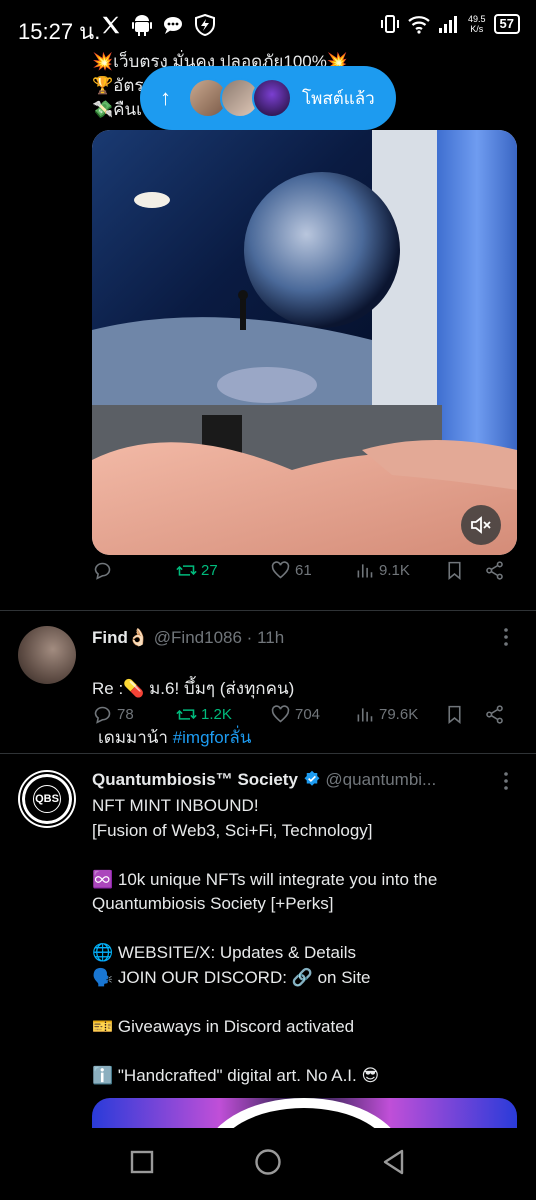  I want to click on reply-button, so click(102, 570).